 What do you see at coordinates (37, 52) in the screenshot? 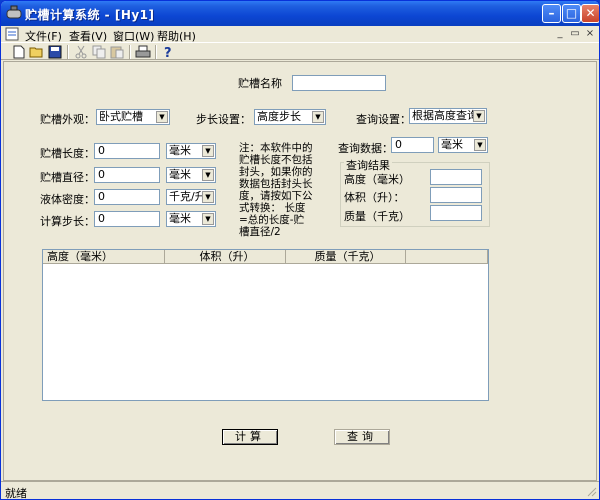
I see `open-icon` at bounding box center [37, 52].